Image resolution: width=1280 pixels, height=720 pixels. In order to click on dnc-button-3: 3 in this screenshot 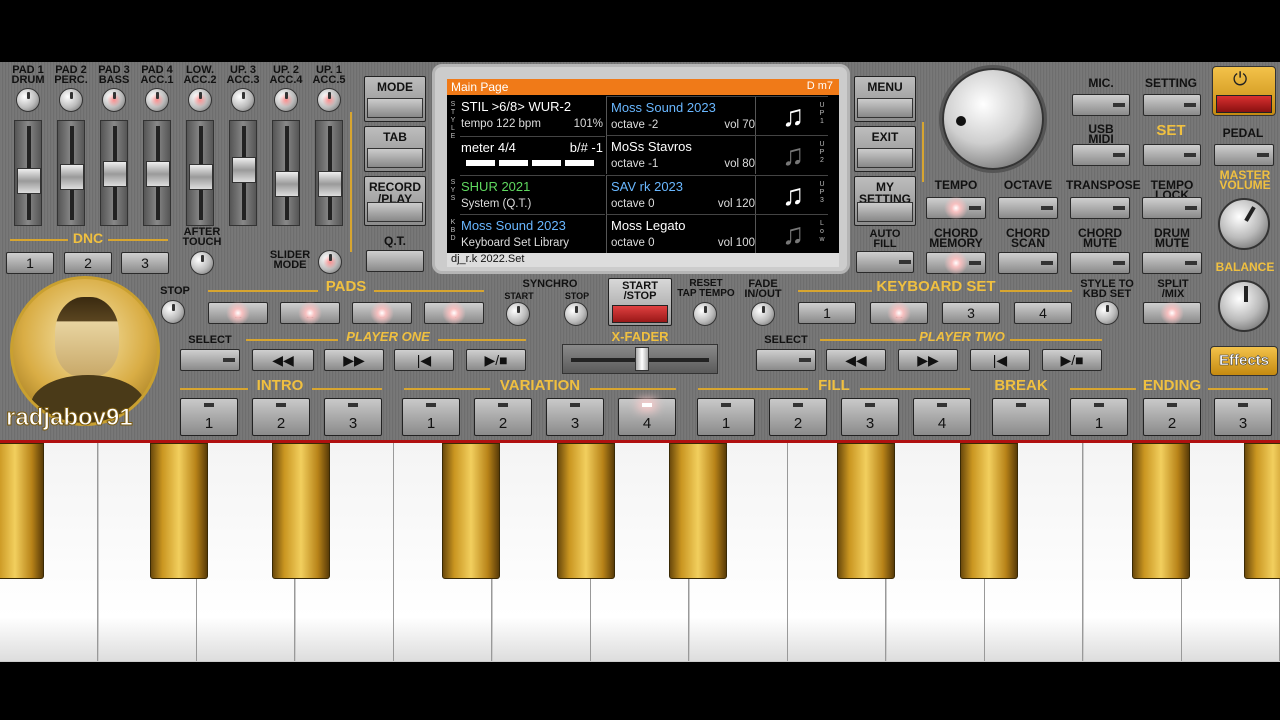, I will do `click(145, 263)`.